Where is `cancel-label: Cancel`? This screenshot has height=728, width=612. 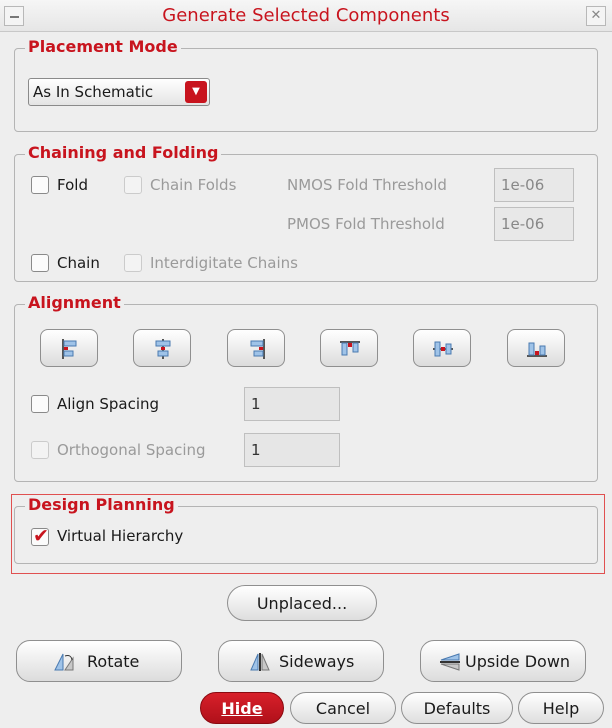
cancel-label: Cancel is located at coordinates (343, 708).